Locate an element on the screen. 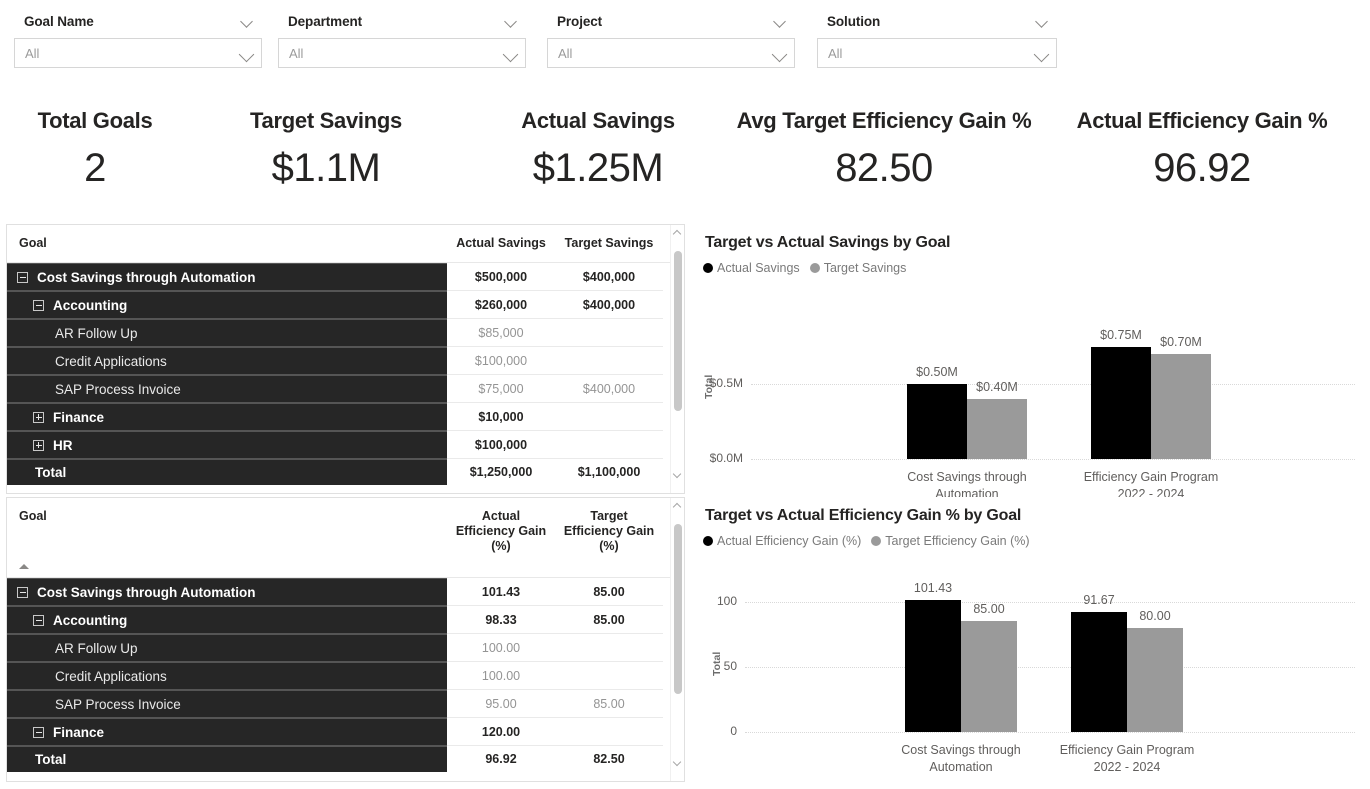 Image resolution: width=1370 pixels, height=789 pixels. table-total-row: Total $1,250,000 $1,100,000 is located at coordinates (345, 472).